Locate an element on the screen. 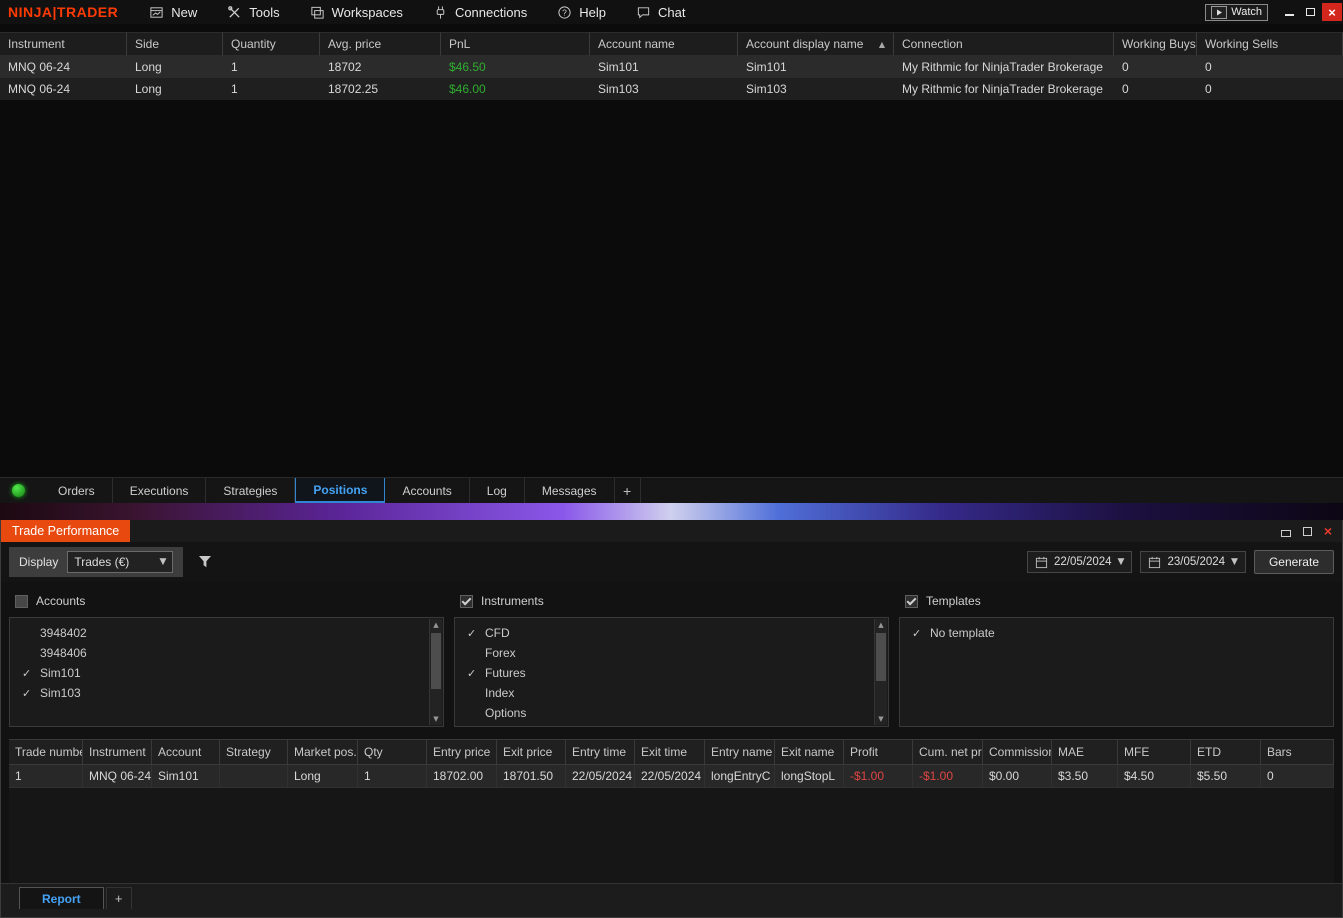  col-header-working-sells: Working Sells is located at coordinates (1270, 44).